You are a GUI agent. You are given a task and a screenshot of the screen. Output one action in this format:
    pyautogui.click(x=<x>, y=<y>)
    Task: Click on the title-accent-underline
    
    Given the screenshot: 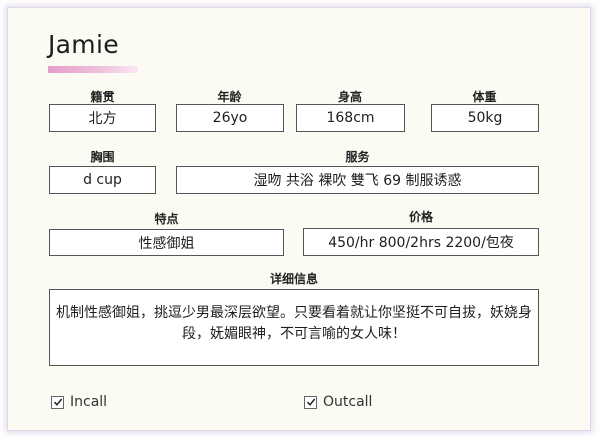 What is the action you would take?
    pyautogui.click(x=93, y=69)
    